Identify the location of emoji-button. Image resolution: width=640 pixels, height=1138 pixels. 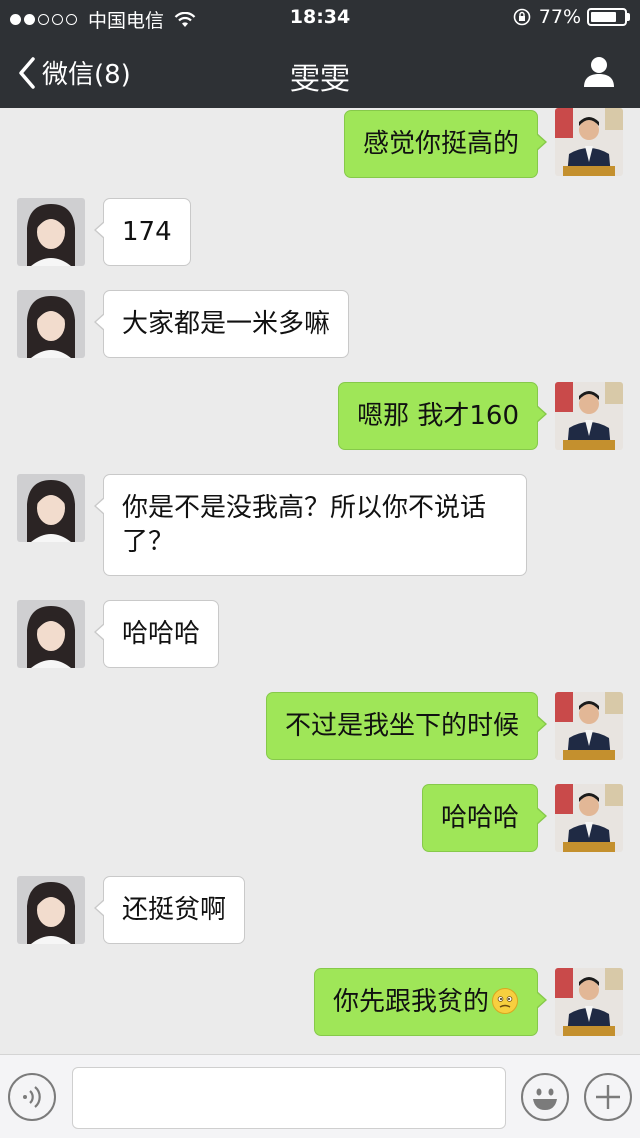
(545, 1097).